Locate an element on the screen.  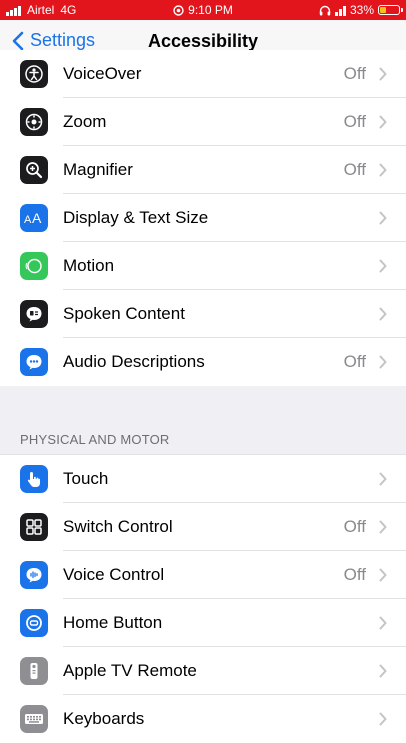
zoom-row: Zoom Off is located at coordinates (203, 122).